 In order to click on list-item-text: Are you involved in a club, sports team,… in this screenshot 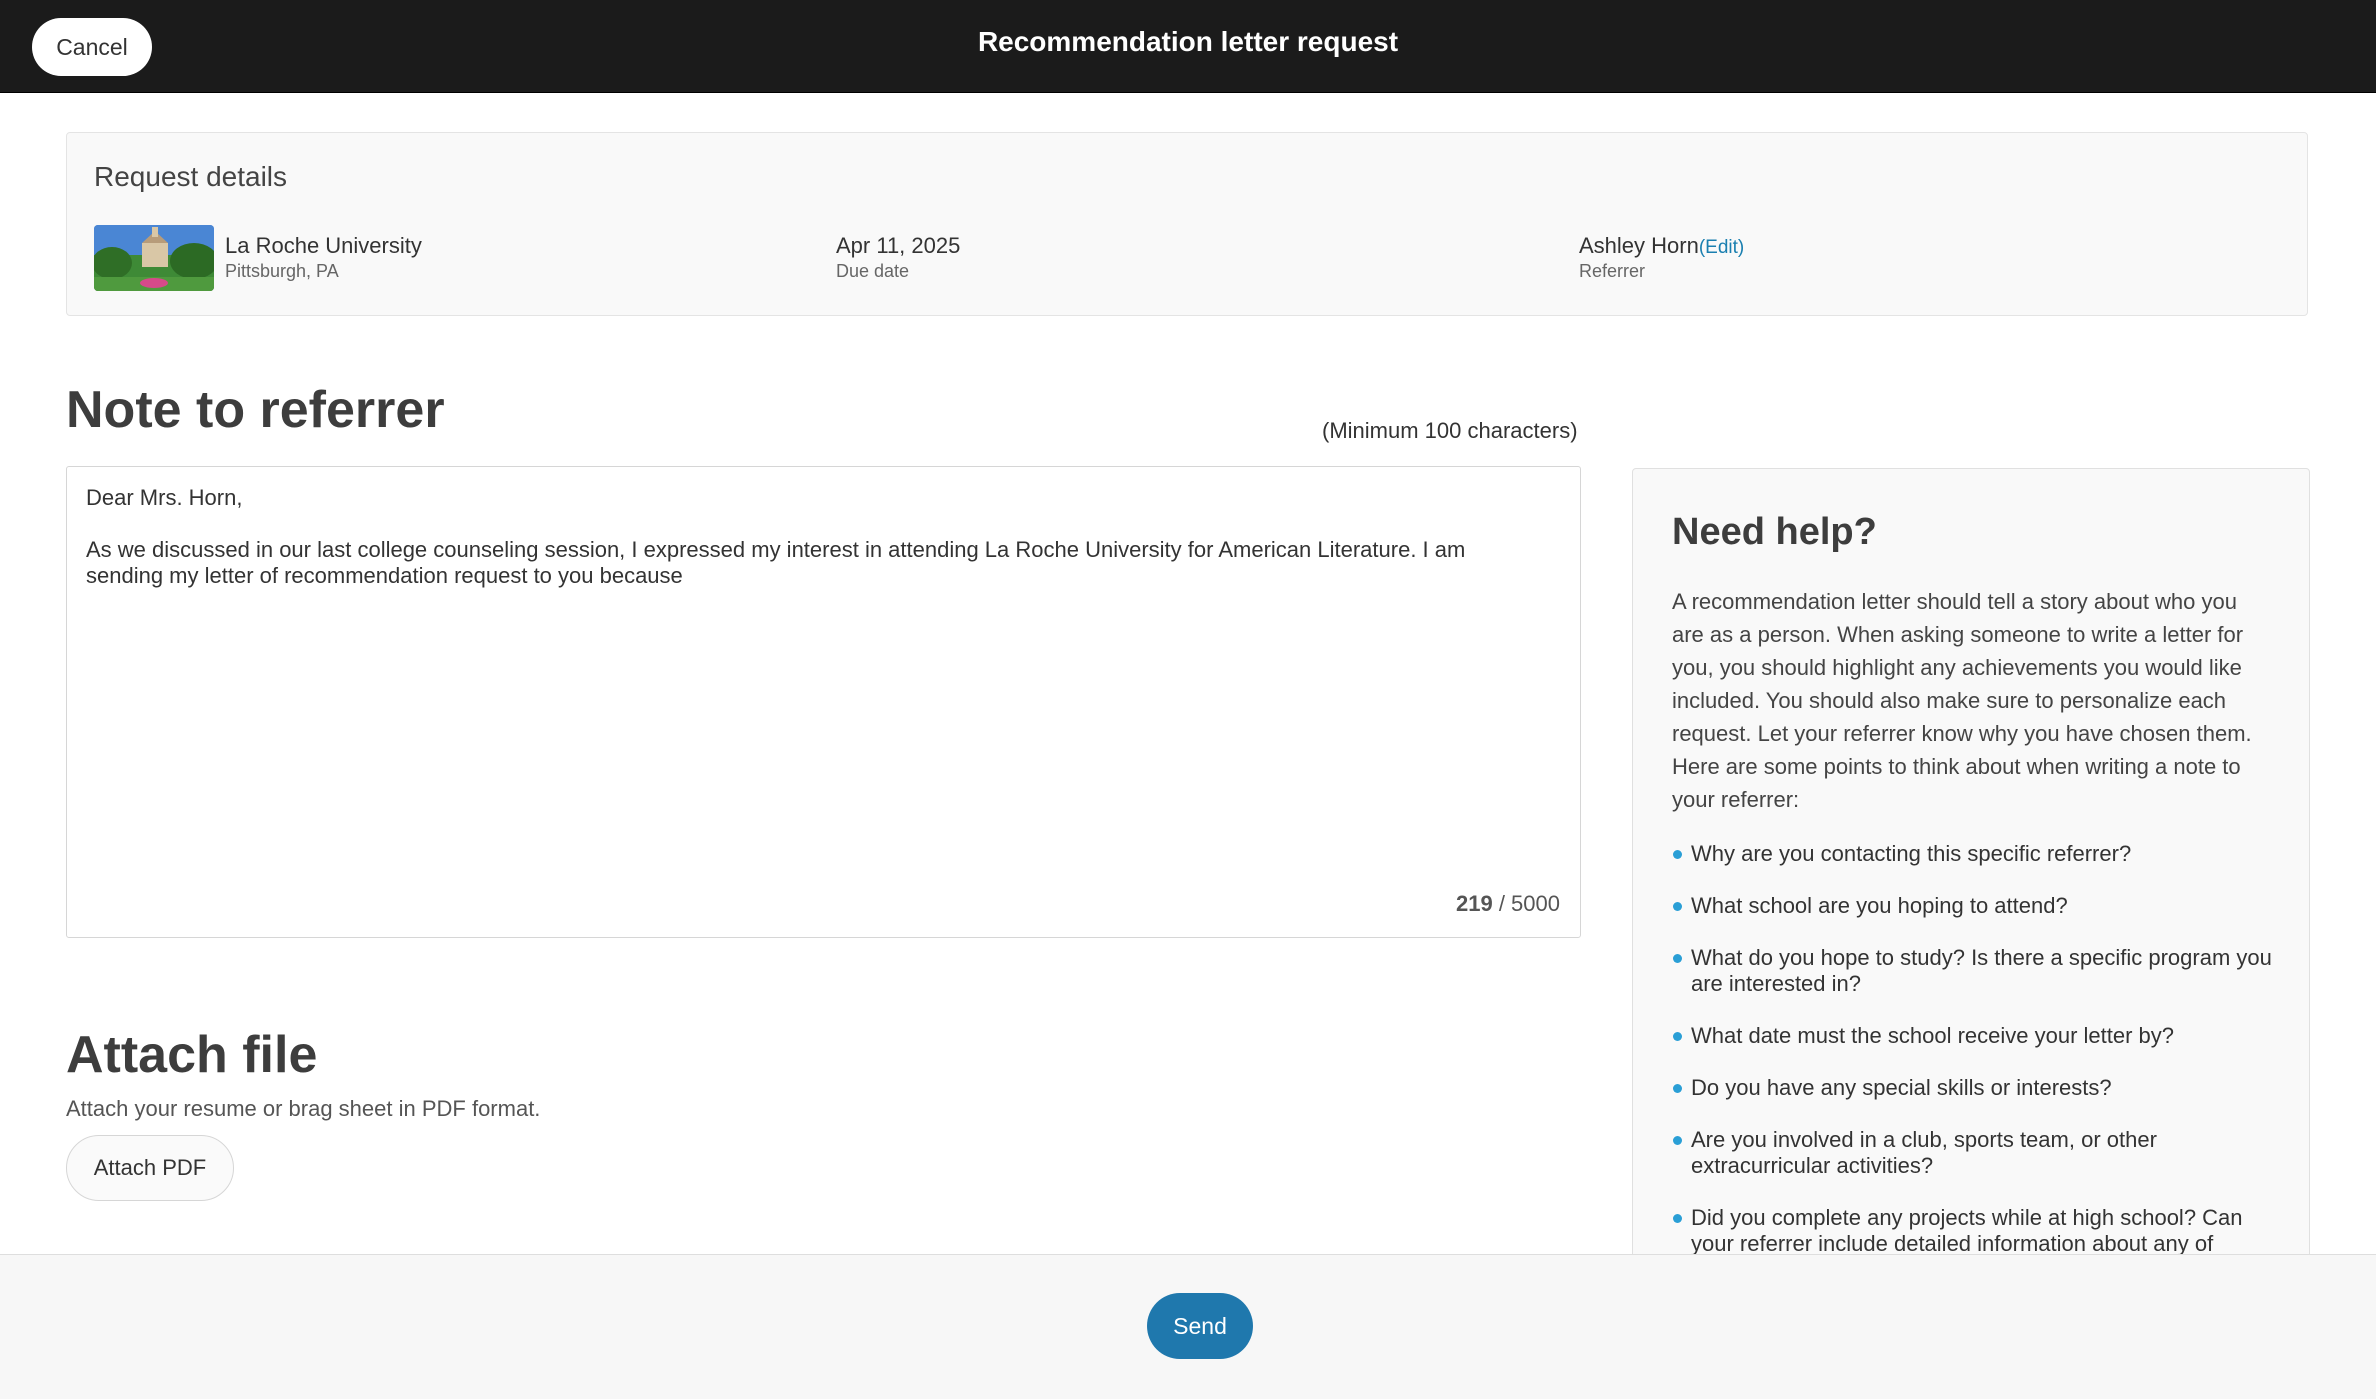, I will do `click(1924, 1152)`.